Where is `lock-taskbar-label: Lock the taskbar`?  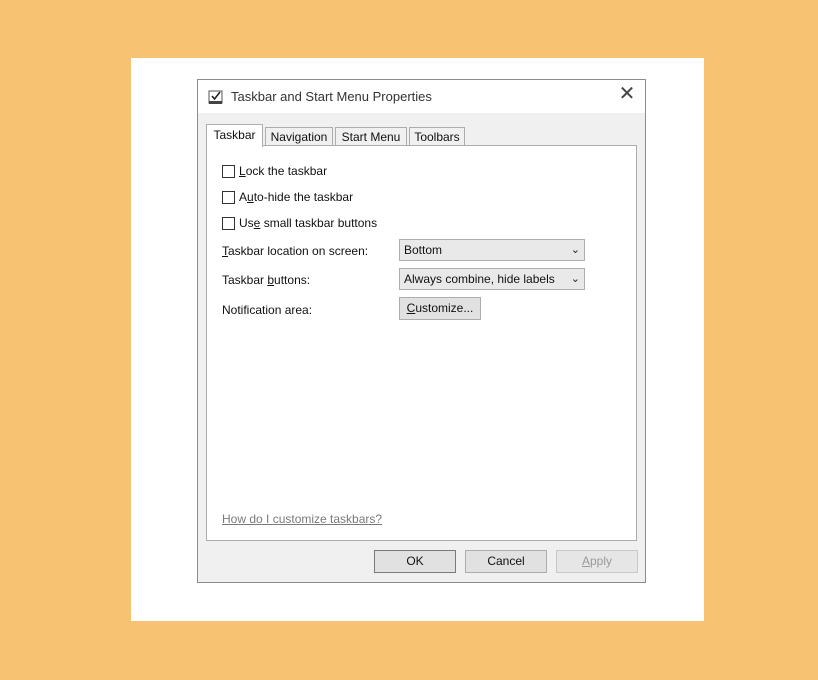
lock-taskbar-label: Lock the taskbar is located at coordinates (283, 171).